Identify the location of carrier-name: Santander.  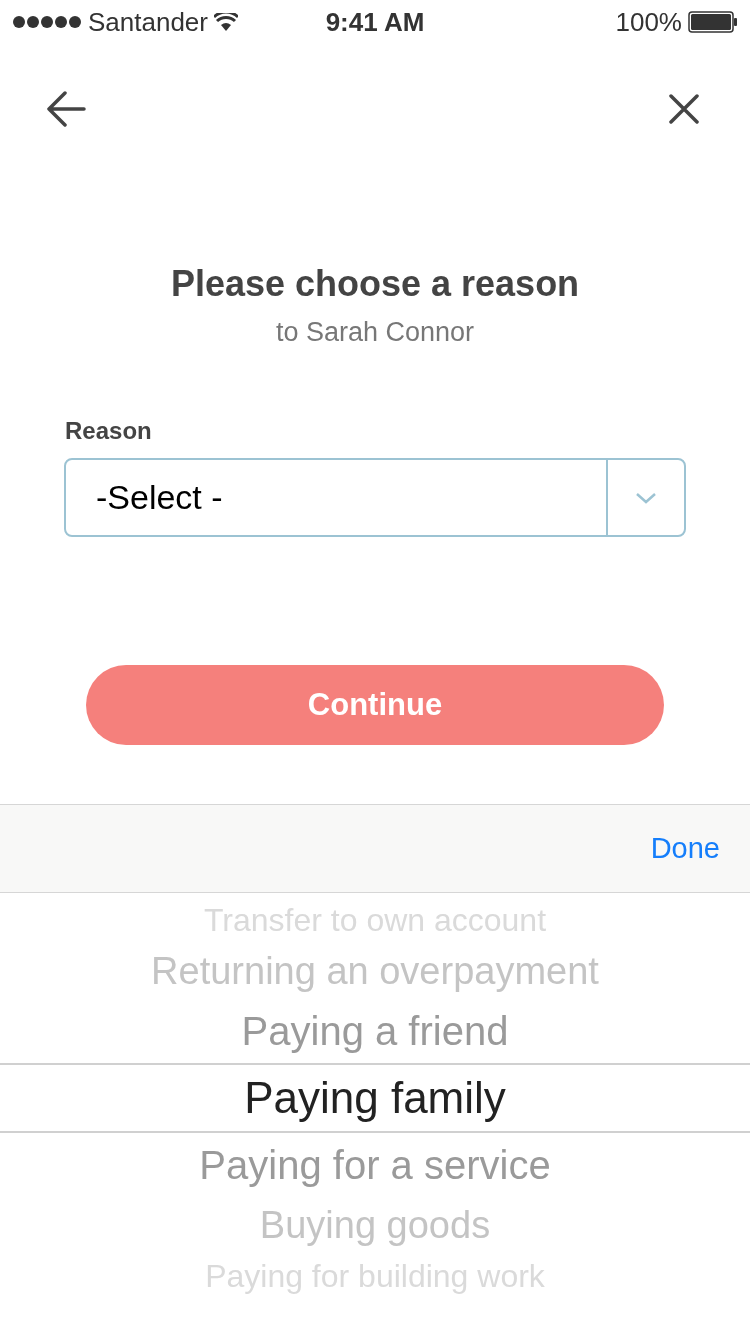
(148, 22).